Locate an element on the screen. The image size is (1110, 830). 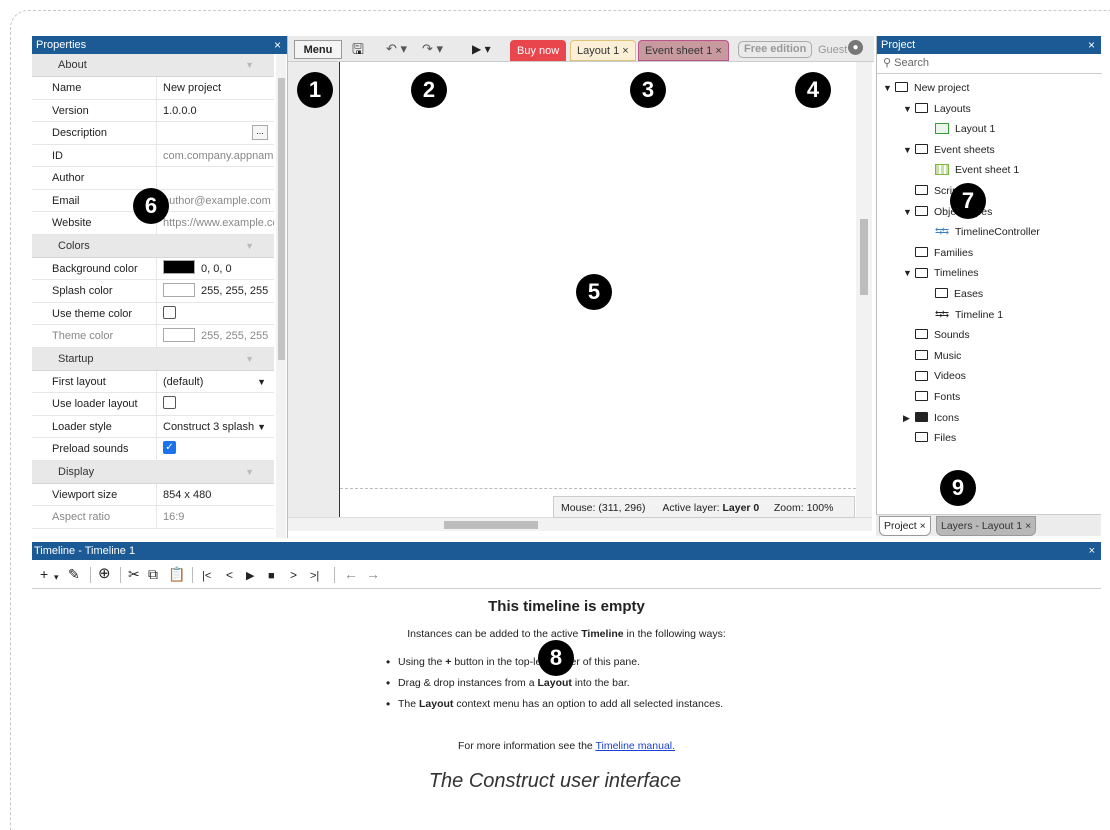
add-dropdown-icon: ▾ is located at coordinates (56, 577).